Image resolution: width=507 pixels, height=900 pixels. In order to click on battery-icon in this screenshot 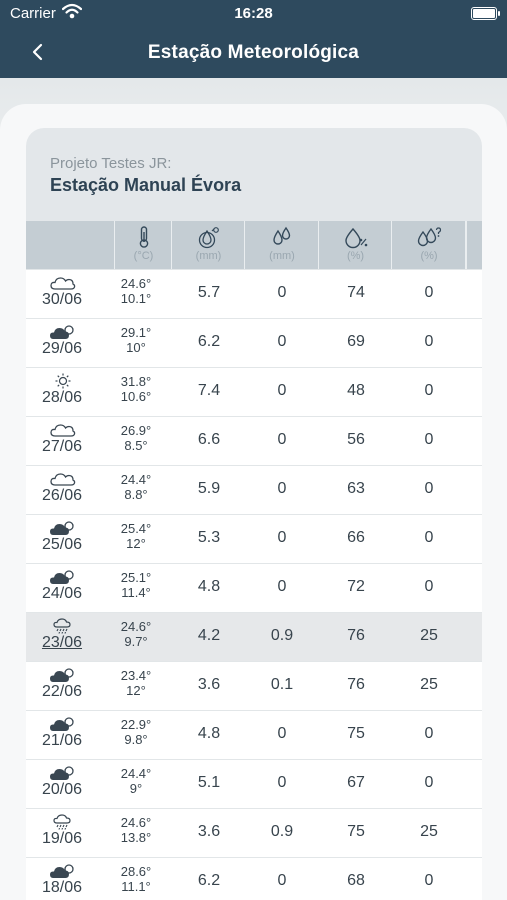, I will do `click(485, 13)`.